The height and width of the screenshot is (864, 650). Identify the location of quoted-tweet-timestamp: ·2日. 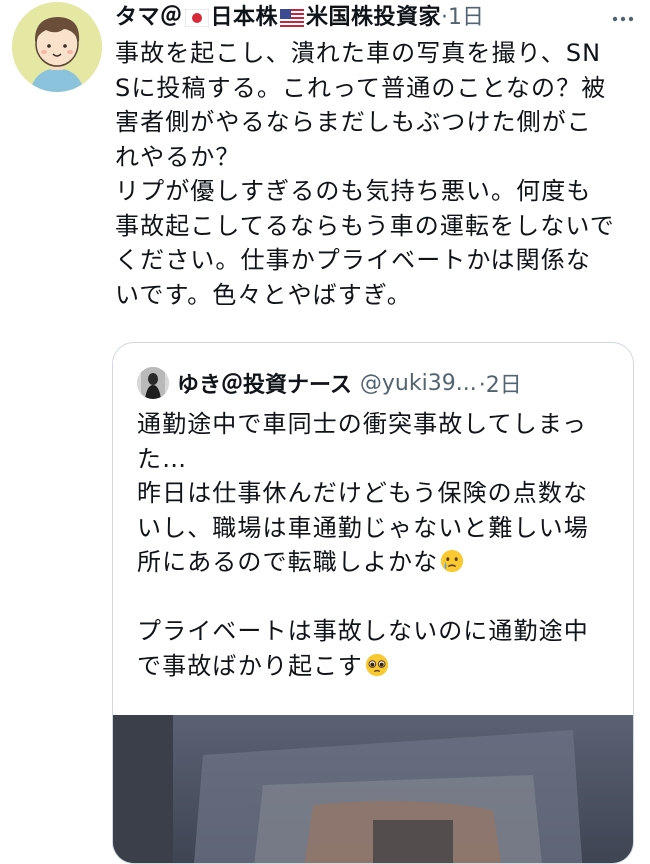
(500, 385).